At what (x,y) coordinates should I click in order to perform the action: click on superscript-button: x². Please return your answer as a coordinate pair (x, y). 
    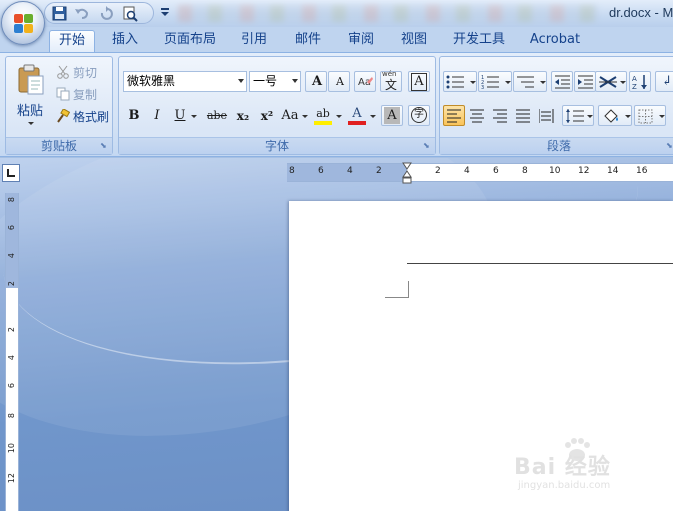
    Looking at the image, I should click on (266, 115).